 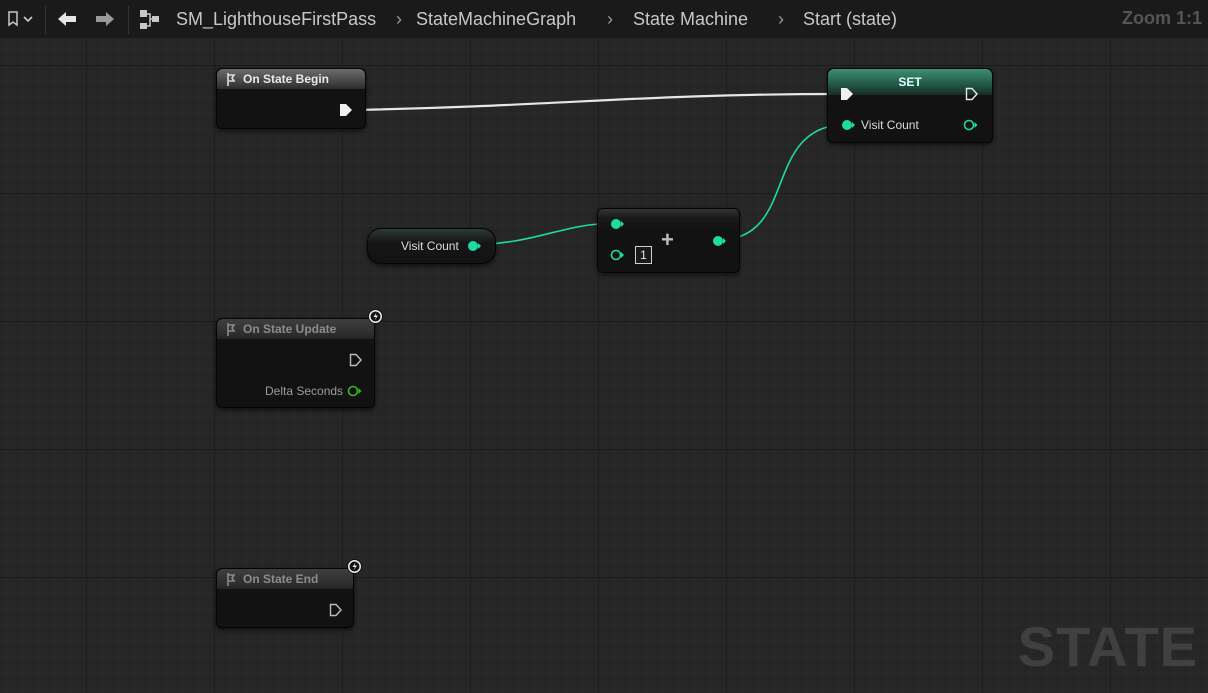 I want to click on node-header: On State Update, so click(x=295, y=329).